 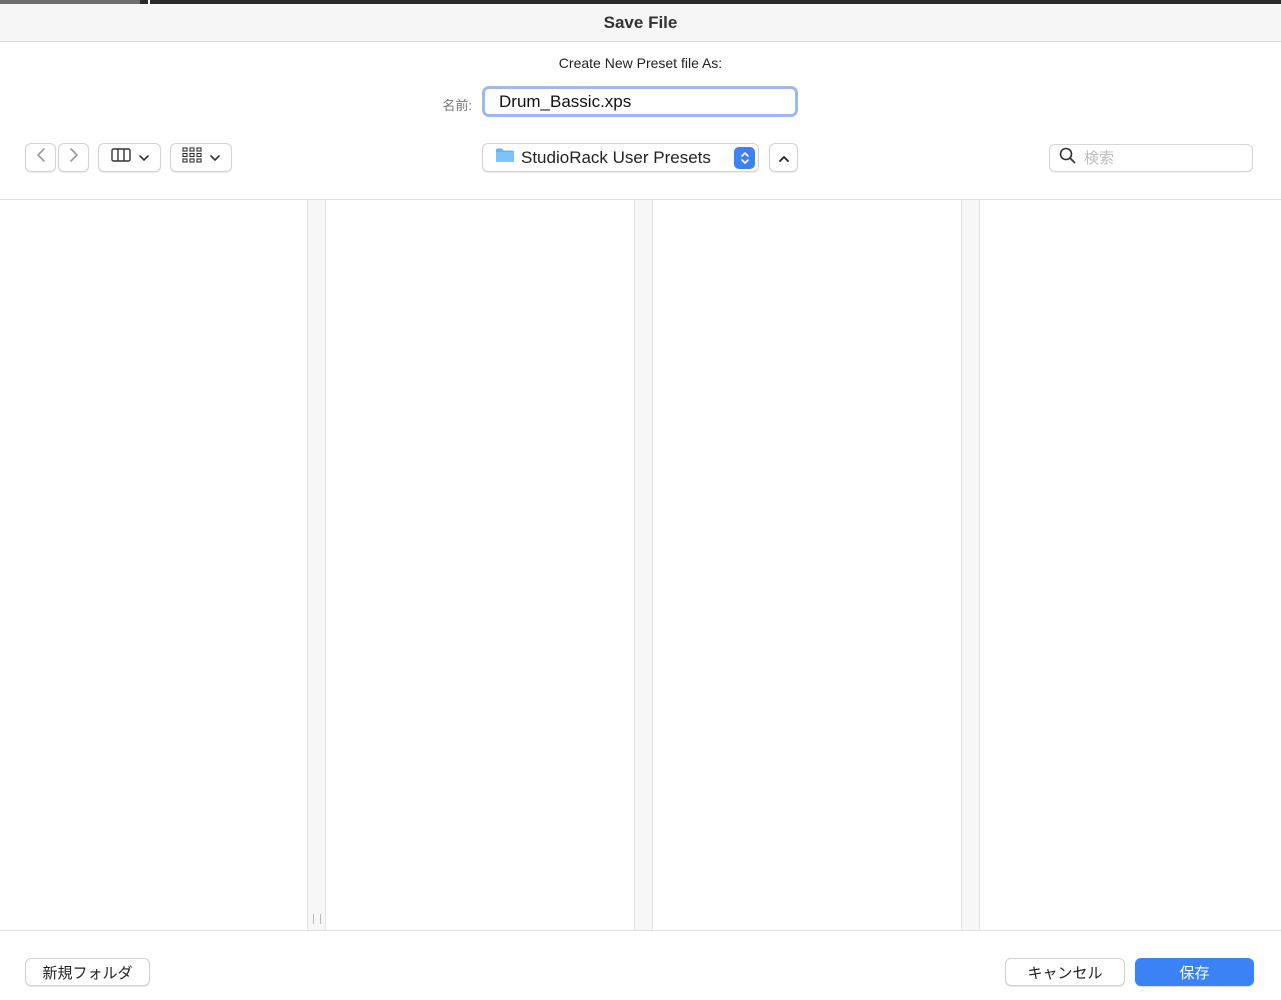 What do you see at coordinates (505, 157) in the screenshot?
I see `folder-icon` at bounding box center [505, 157].